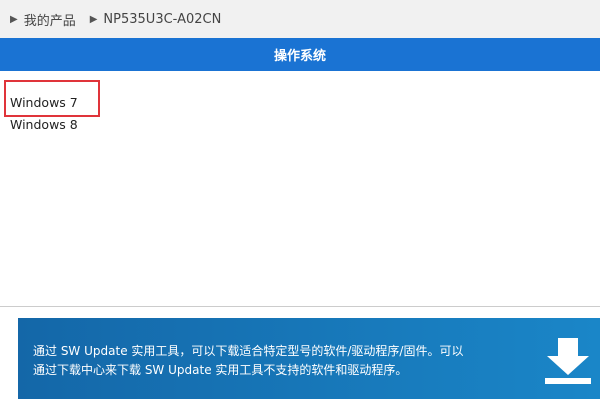  I want to click on breadcrumb-label: NP535U3C-A02CN, so click(162, 19).